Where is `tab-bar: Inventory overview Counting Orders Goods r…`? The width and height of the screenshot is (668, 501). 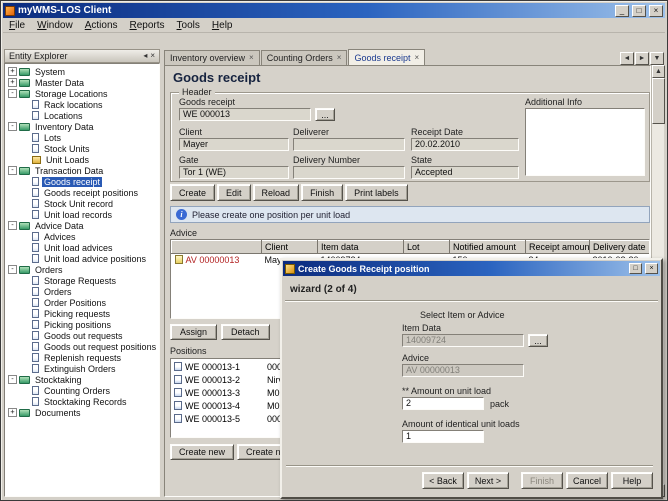
tab-bar: Inventory overview Counting Orders Goods r… is located at coordinates (414, 57).